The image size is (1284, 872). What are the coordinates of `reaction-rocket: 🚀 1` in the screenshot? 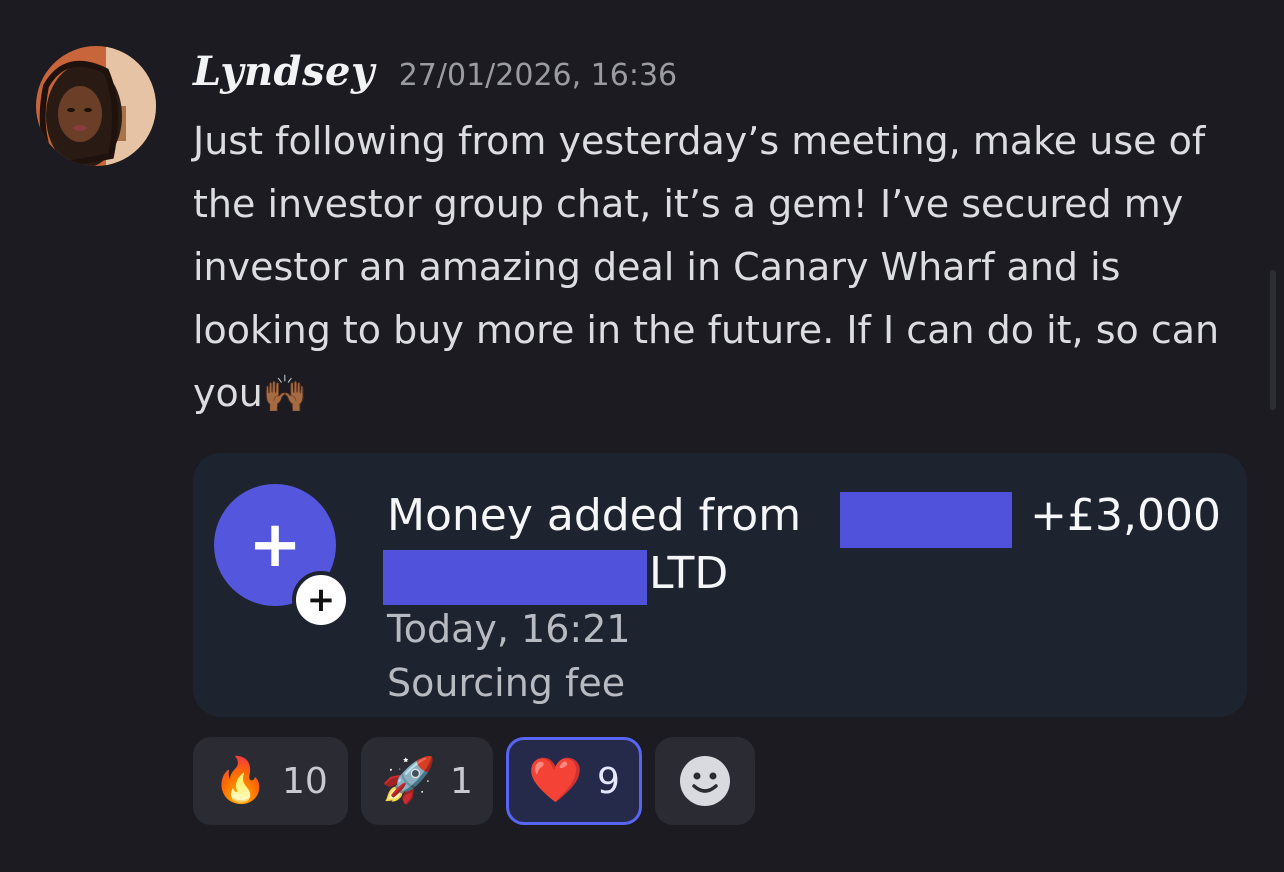 It's located at (427, 781).